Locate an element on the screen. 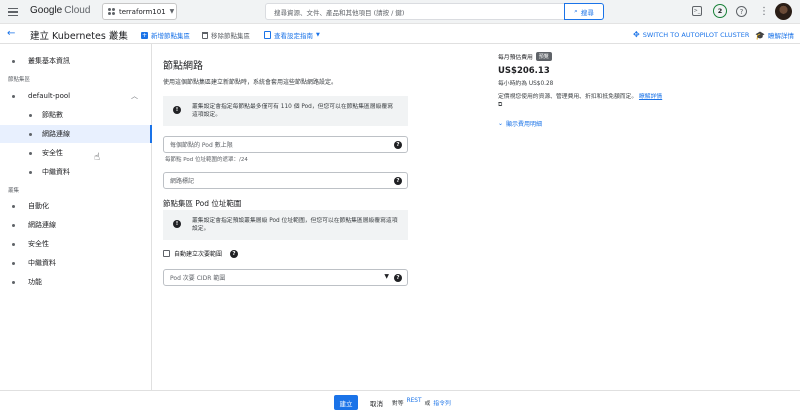 The image size is (800, 414). notifications-badge: 2 is located at coordinates (720, 11).